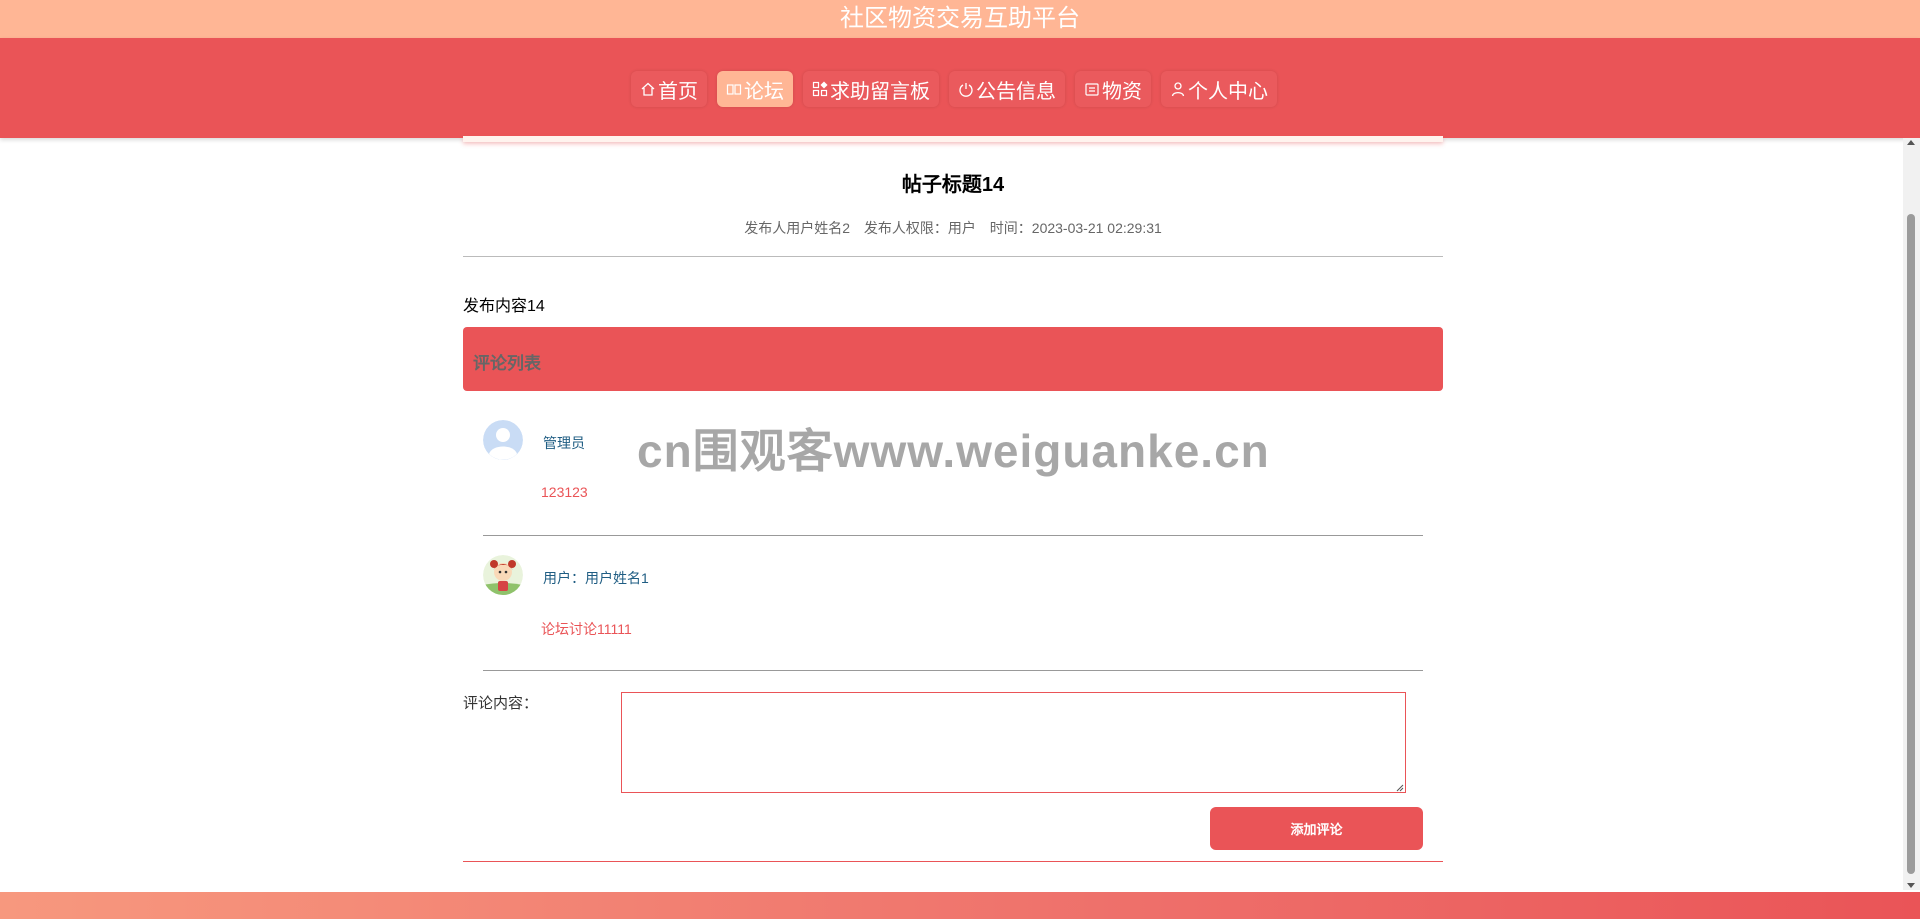 The width and height of the screenshot is (1920, 919). What do you see at coordinates (564, 492) in the screenshot?
I see `comment-text: 123123` at bounding box center [564, 492].